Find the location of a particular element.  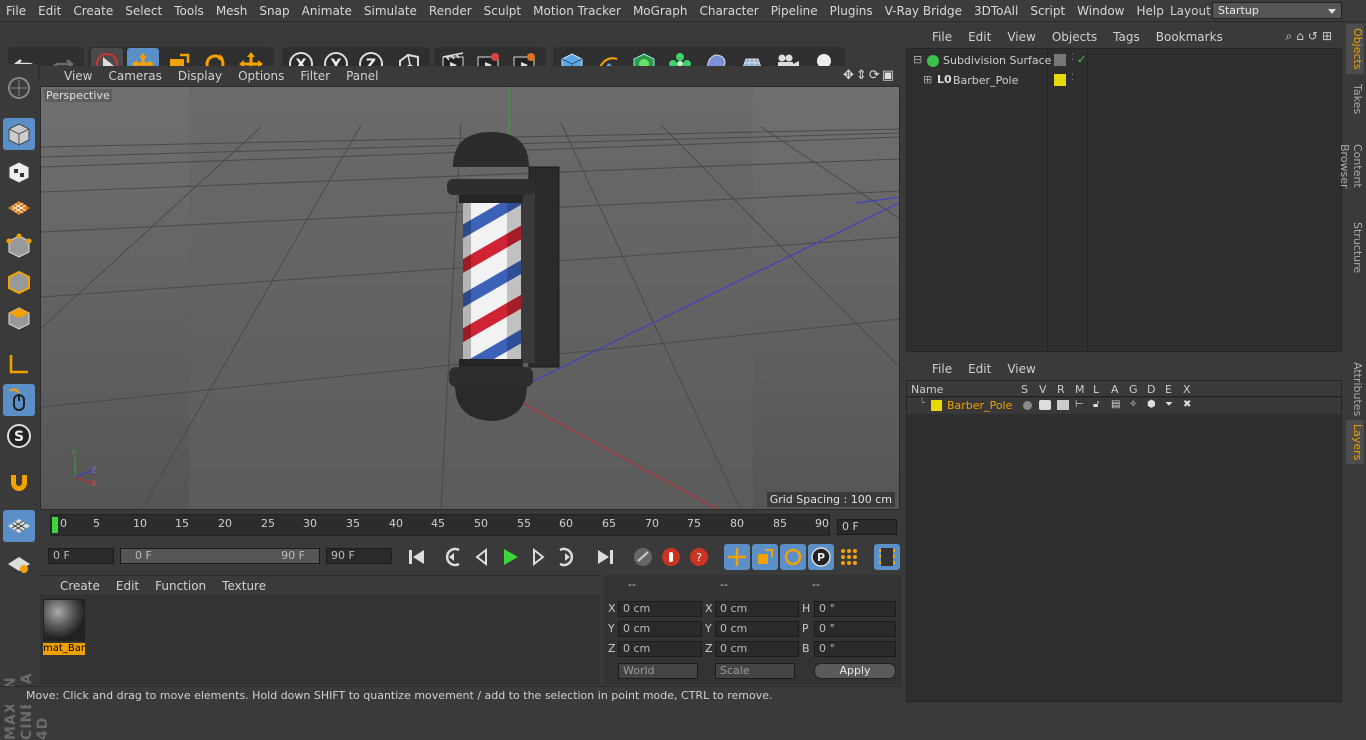

layer-header-xref: X is located at coordinates (1187, 389).